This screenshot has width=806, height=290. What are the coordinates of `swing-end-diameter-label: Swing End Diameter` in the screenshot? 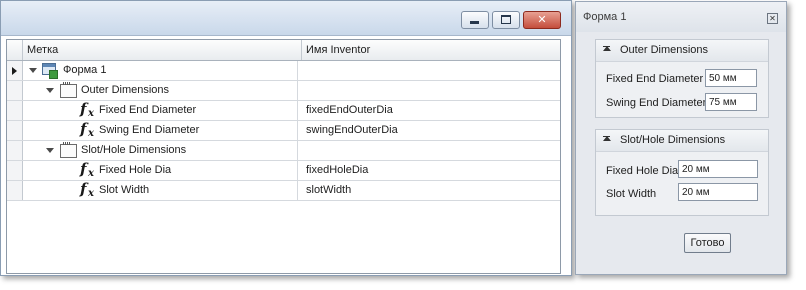 It's located at (656, 103).